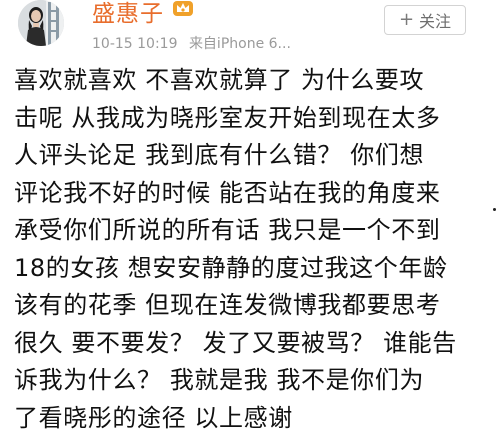 The image size is (499, 437). I want to click on content-line: 击呢 从我成为晓彤室友开始到现在太多, so click(253, 119).